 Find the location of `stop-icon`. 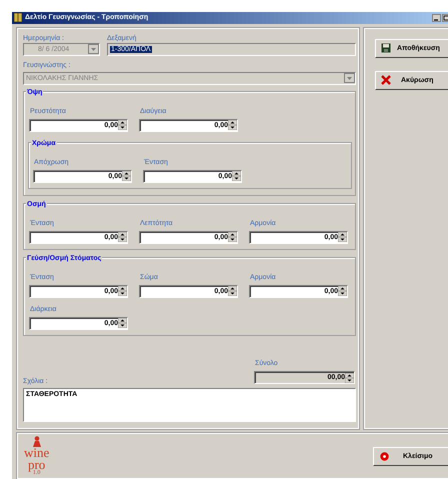

stop-icon is located at coordinates (384, 456).